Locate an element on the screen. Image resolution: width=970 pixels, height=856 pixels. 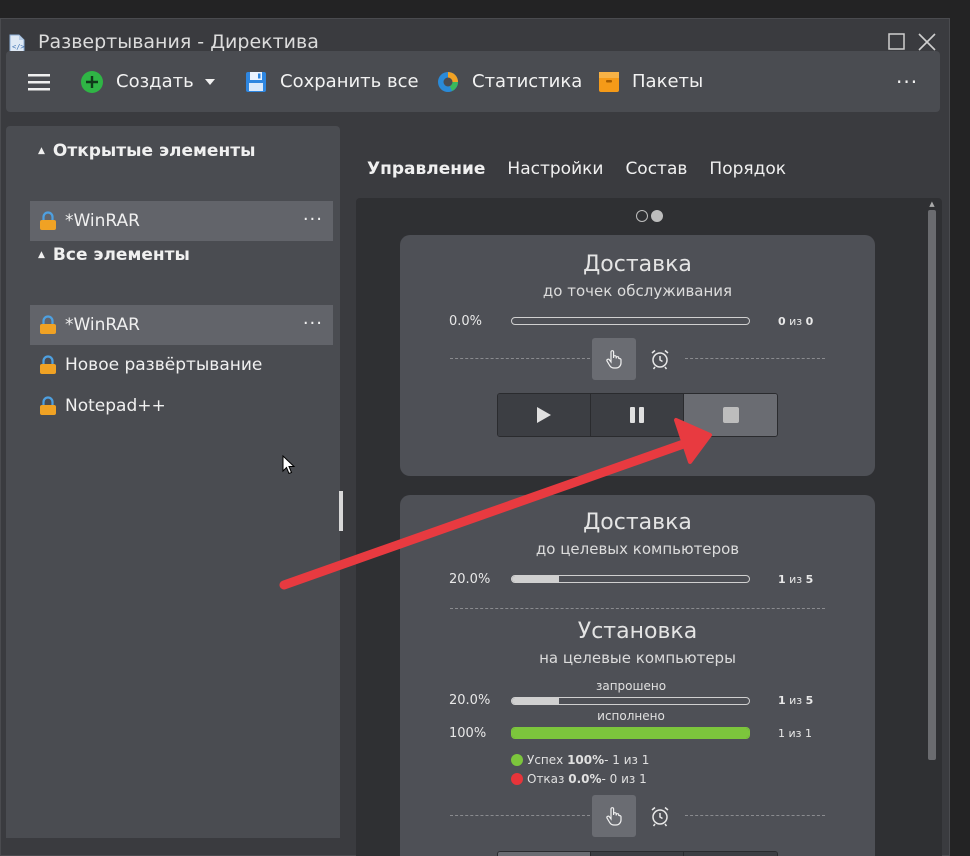
open-items-header: ▲ Открытые элементы is located at coordinates (146, 151).